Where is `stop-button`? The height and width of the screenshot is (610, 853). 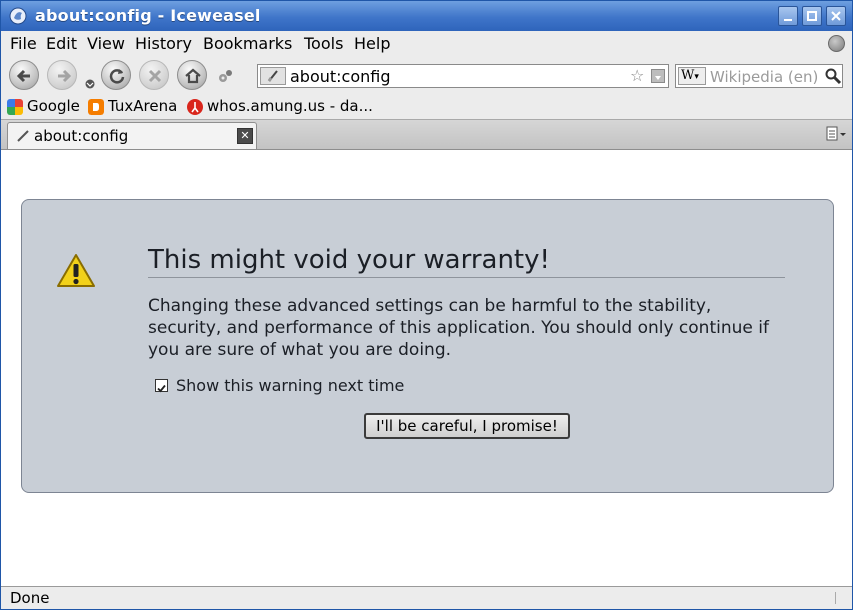 stop-button is located at coordinates (154, 75).